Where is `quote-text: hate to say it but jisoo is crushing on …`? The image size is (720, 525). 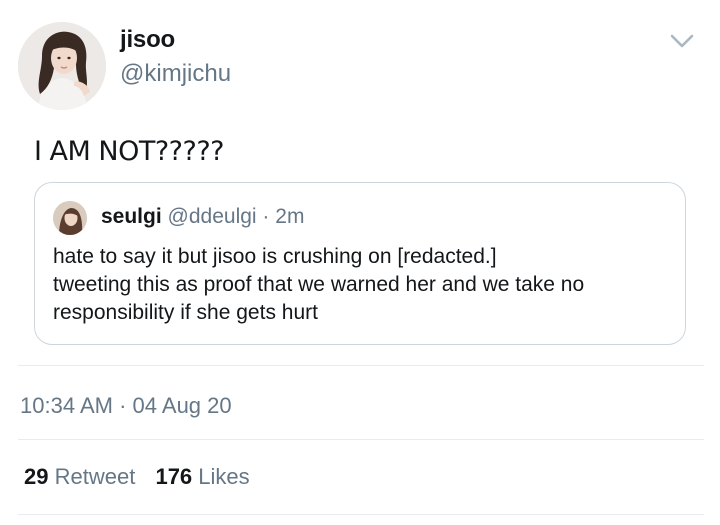 quote-text: hate to say it but jisoo is crushing on … is located at coordinates (363, 285).